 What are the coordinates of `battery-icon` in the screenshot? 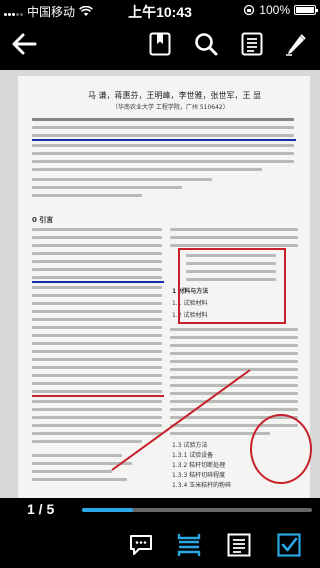 It's located at (306, 10).